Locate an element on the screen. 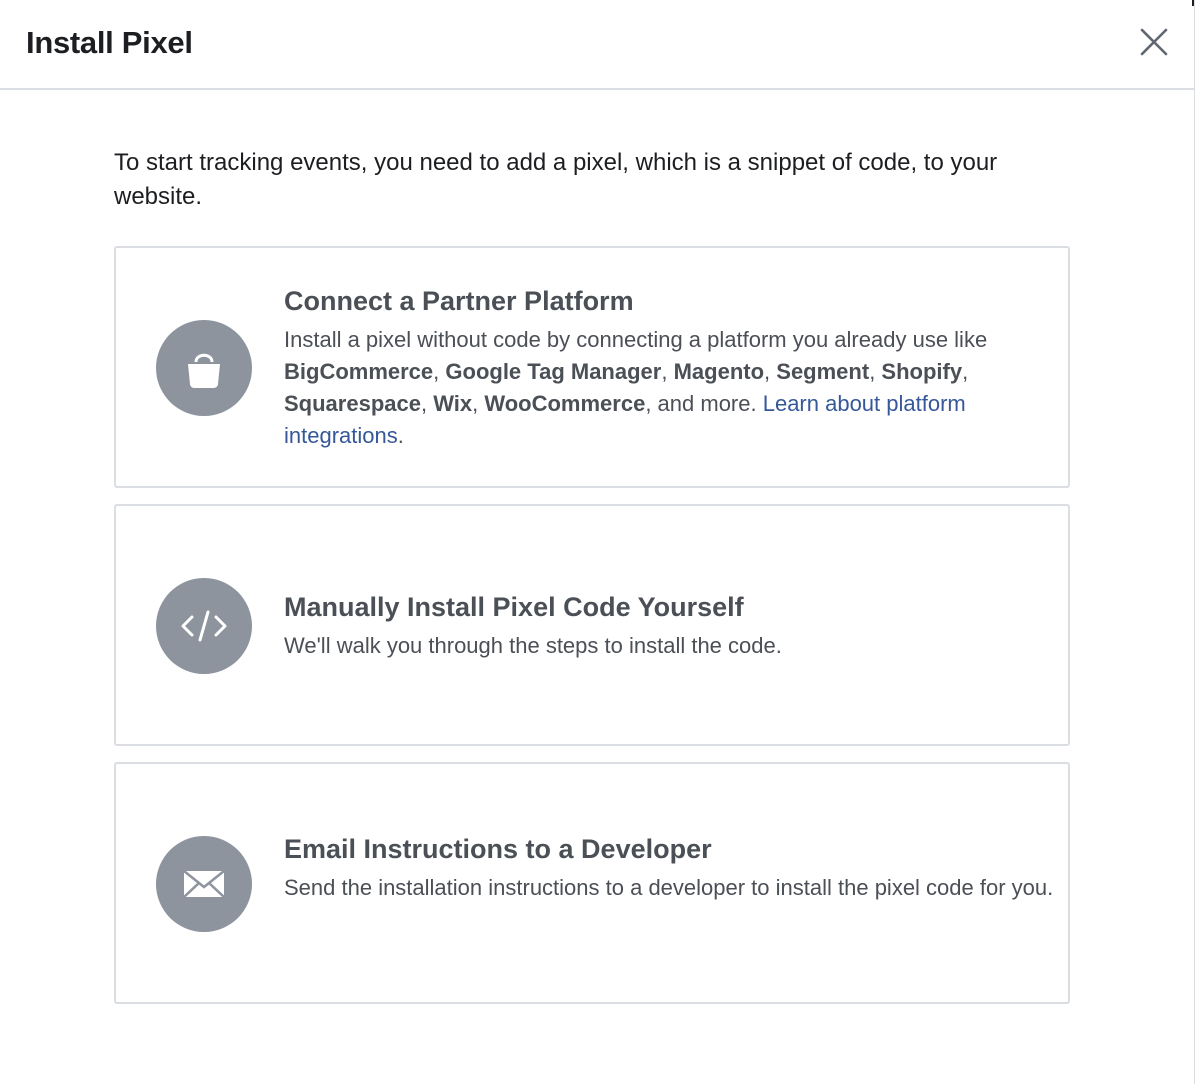  platform-shopify: Shopify is located at coordinates (922, 371).